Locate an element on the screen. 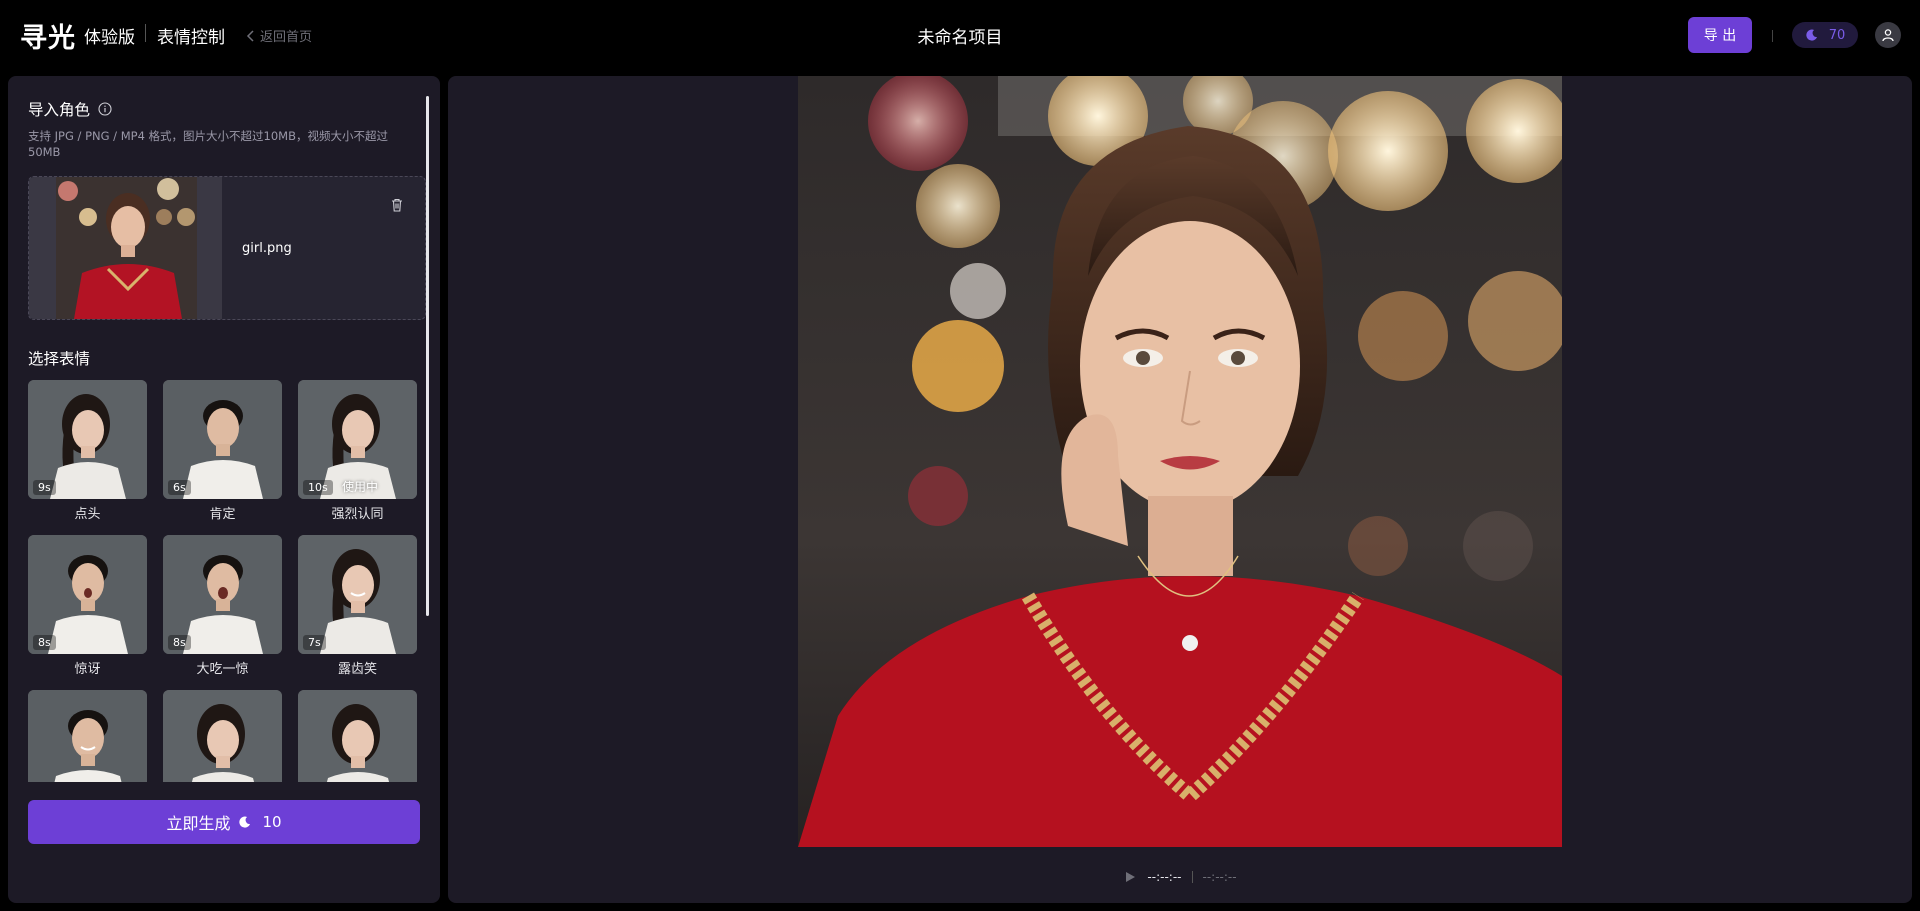 The image size is (1920, 911). back-home-link: 返回首页 is located at coordinates (279, 35).